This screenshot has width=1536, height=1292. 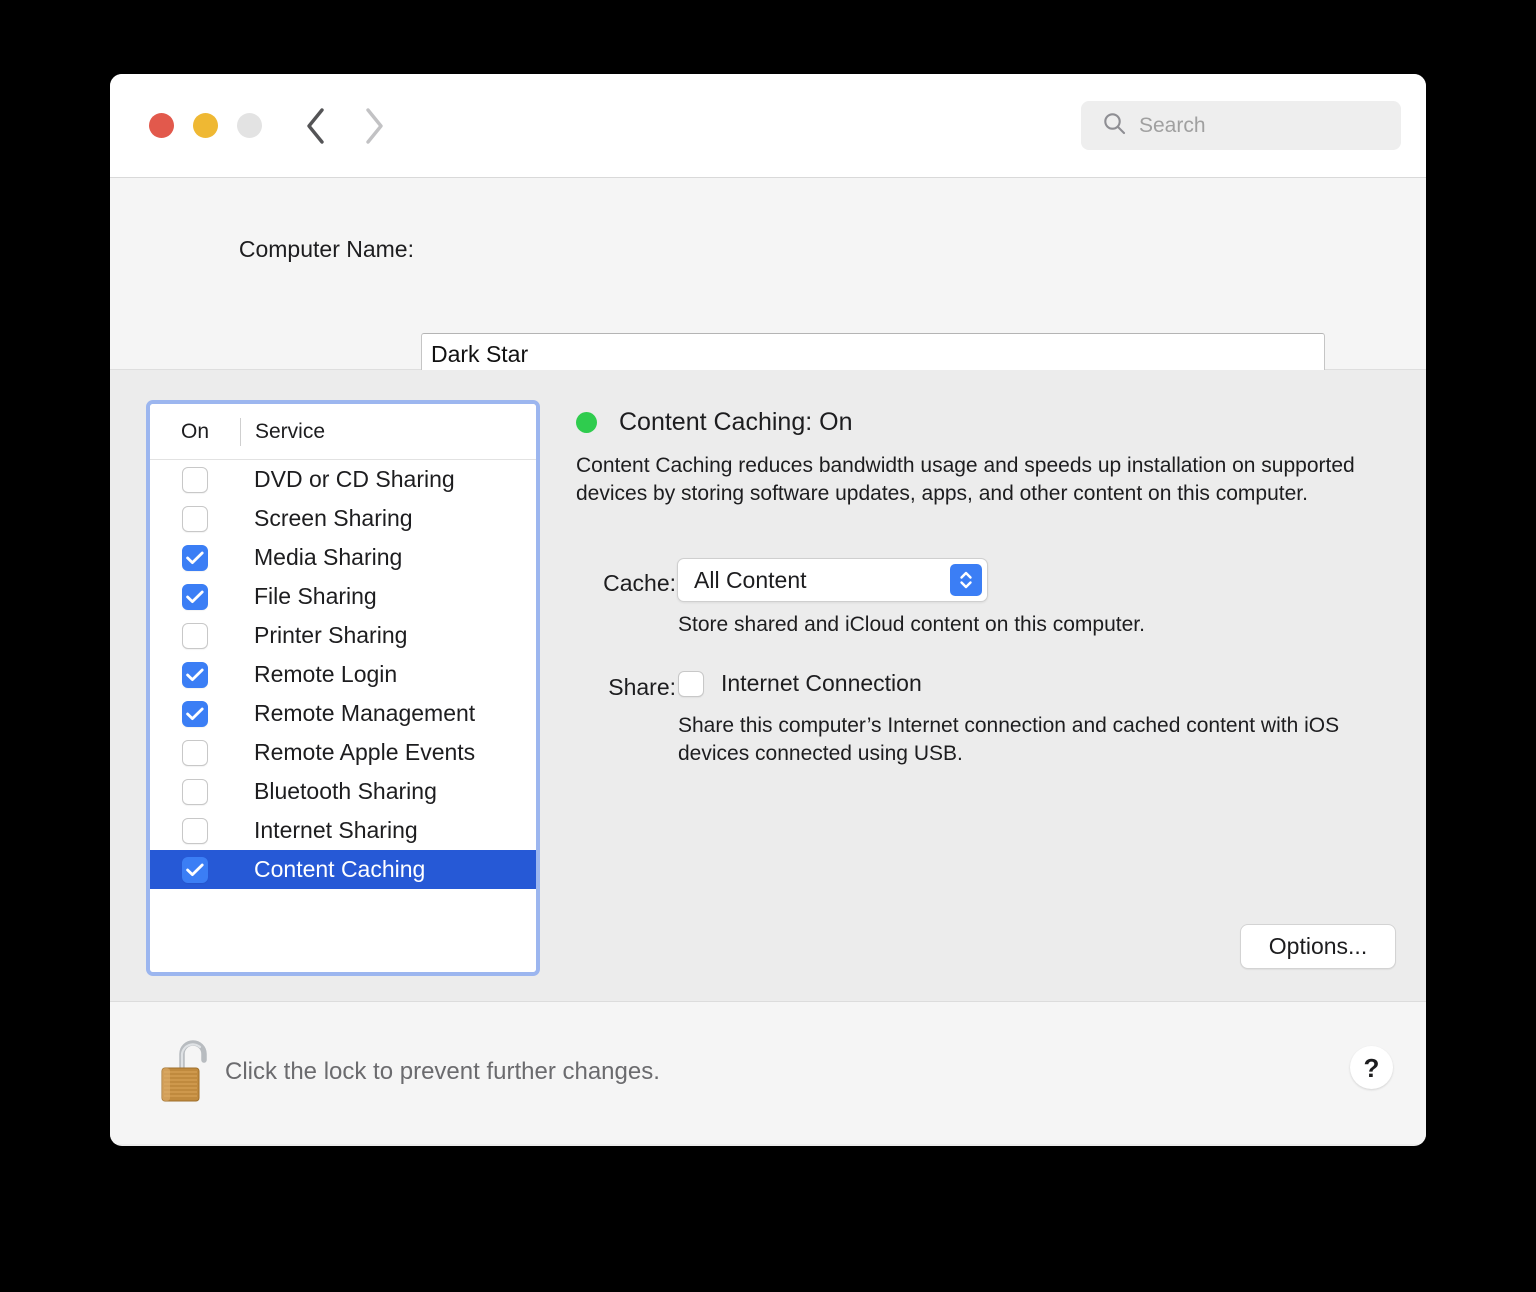 I want to click on service-row: DVD or CD Sharing, so click(x=343, y=479).